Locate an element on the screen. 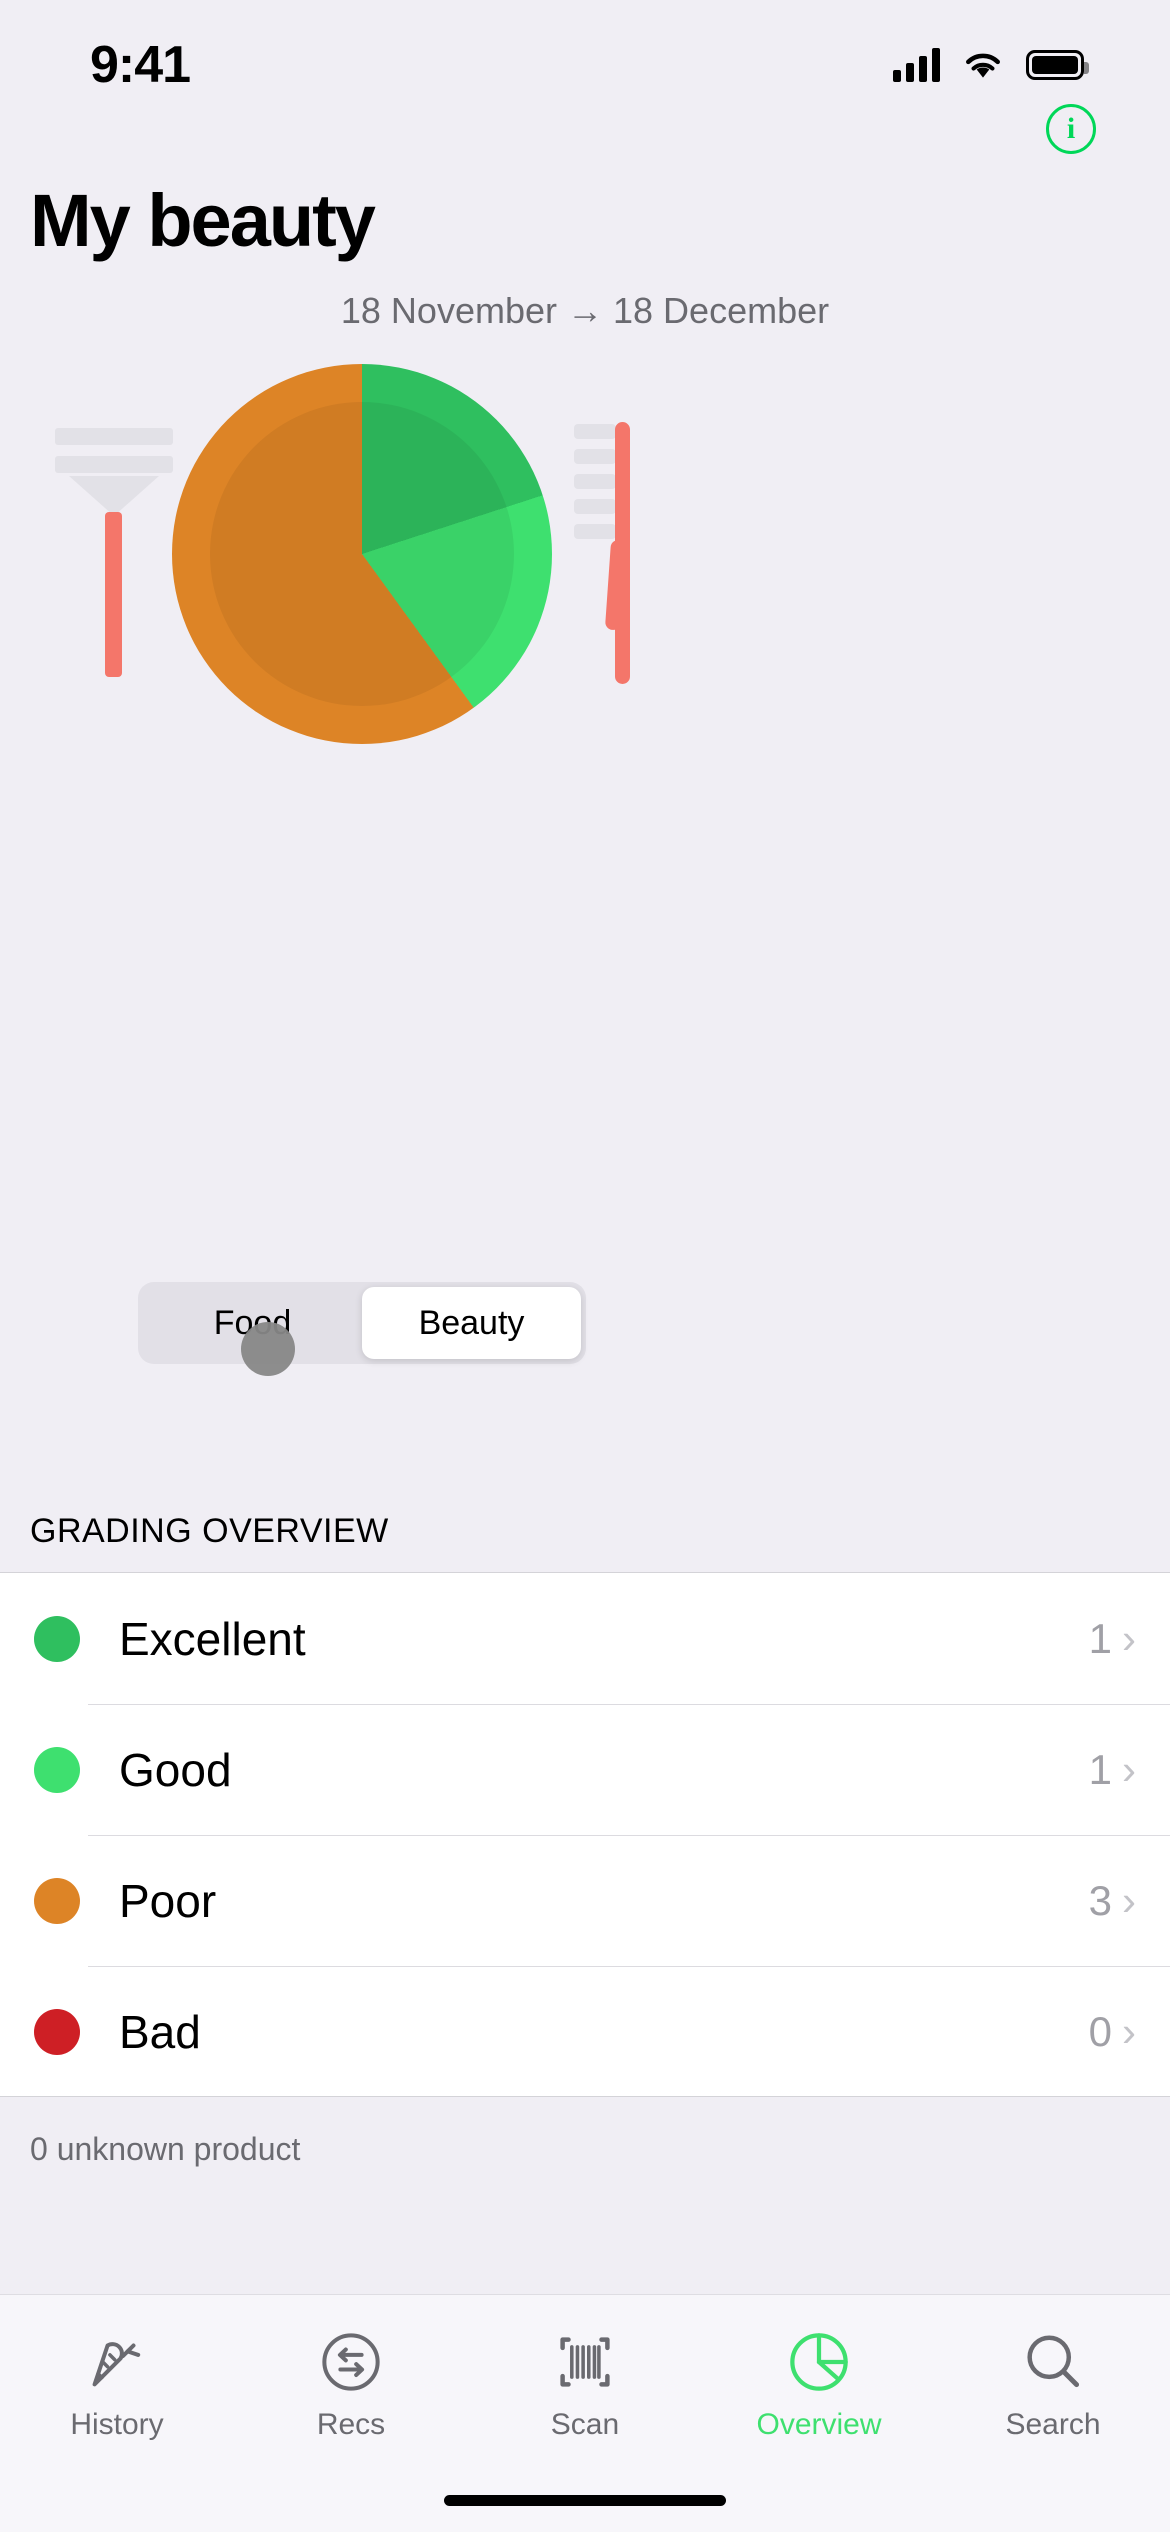  touch-cursor-indicator is located at coordinates (268, 1349).